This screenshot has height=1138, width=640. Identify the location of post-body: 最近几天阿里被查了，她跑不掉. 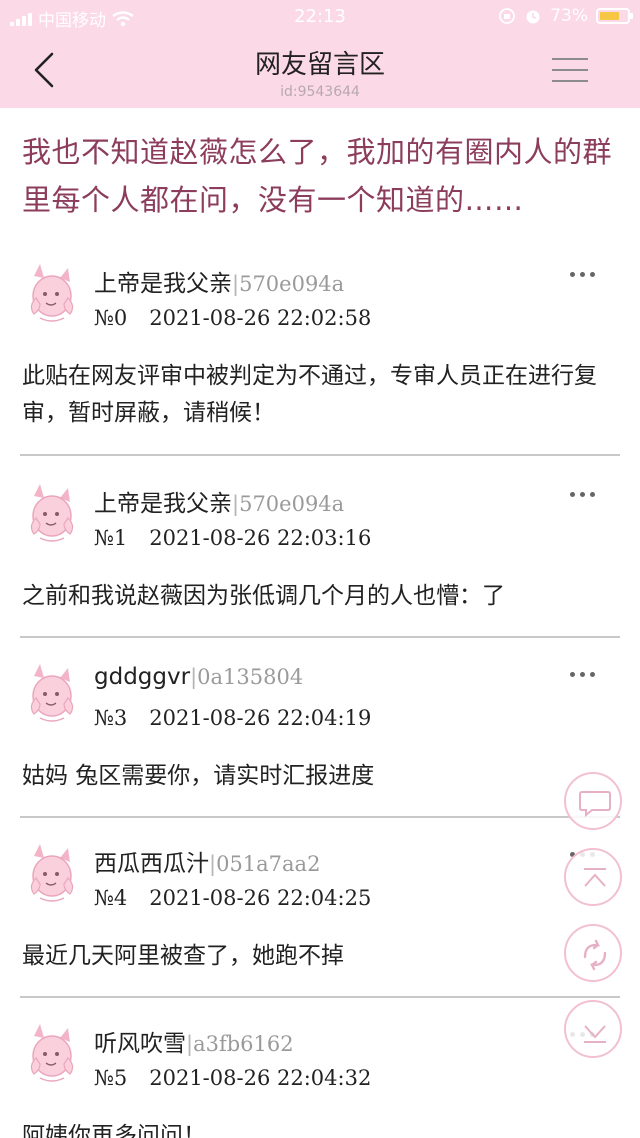
(183, 956).